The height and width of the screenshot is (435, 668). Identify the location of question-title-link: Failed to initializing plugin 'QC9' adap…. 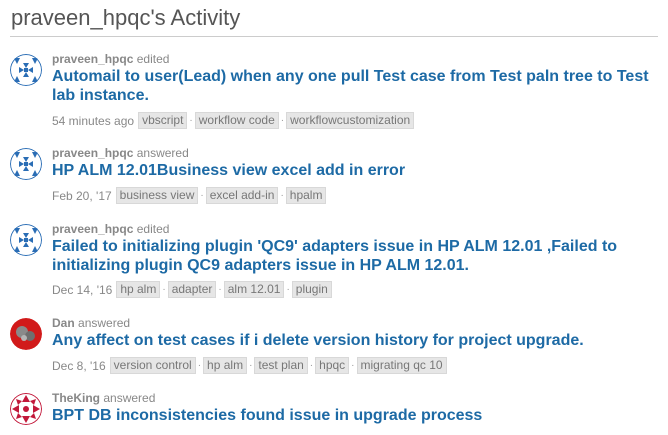
(357, 256).